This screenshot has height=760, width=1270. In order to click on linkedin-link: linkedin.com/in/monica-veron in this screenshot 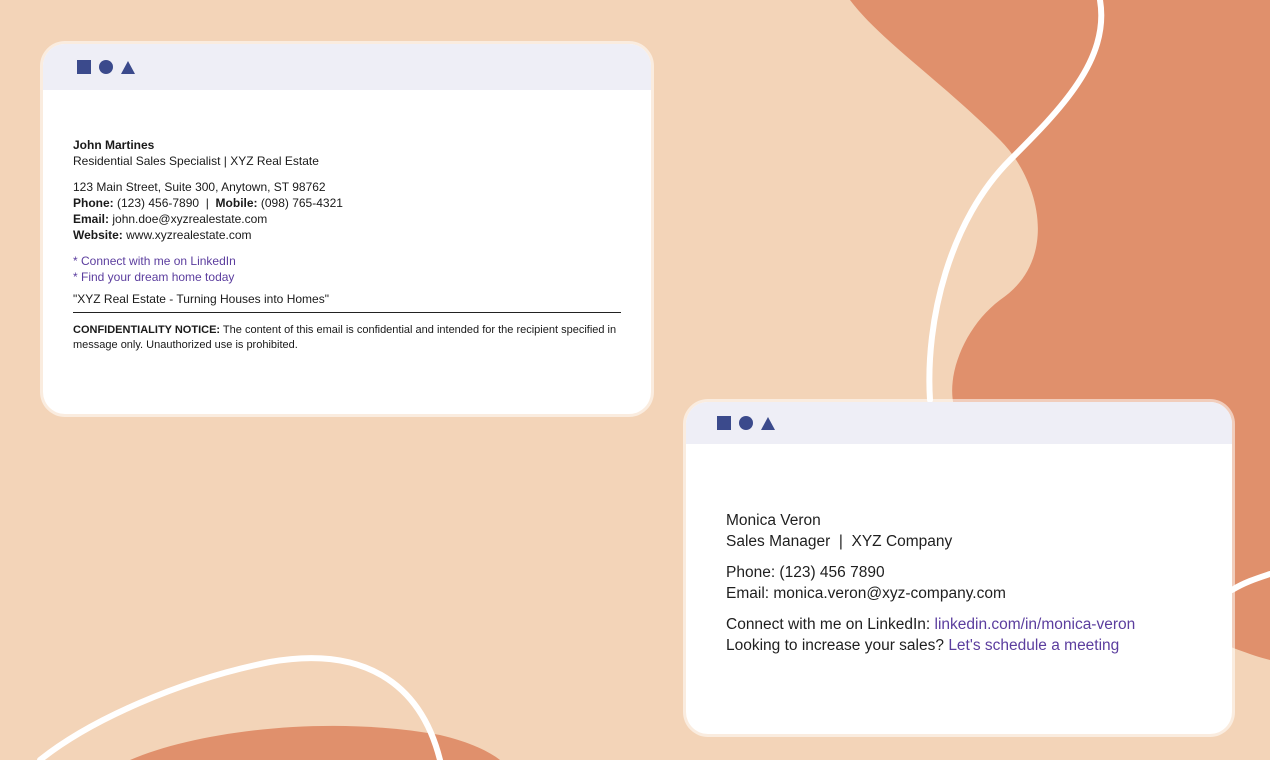, I will do `click(1035, 624)`.